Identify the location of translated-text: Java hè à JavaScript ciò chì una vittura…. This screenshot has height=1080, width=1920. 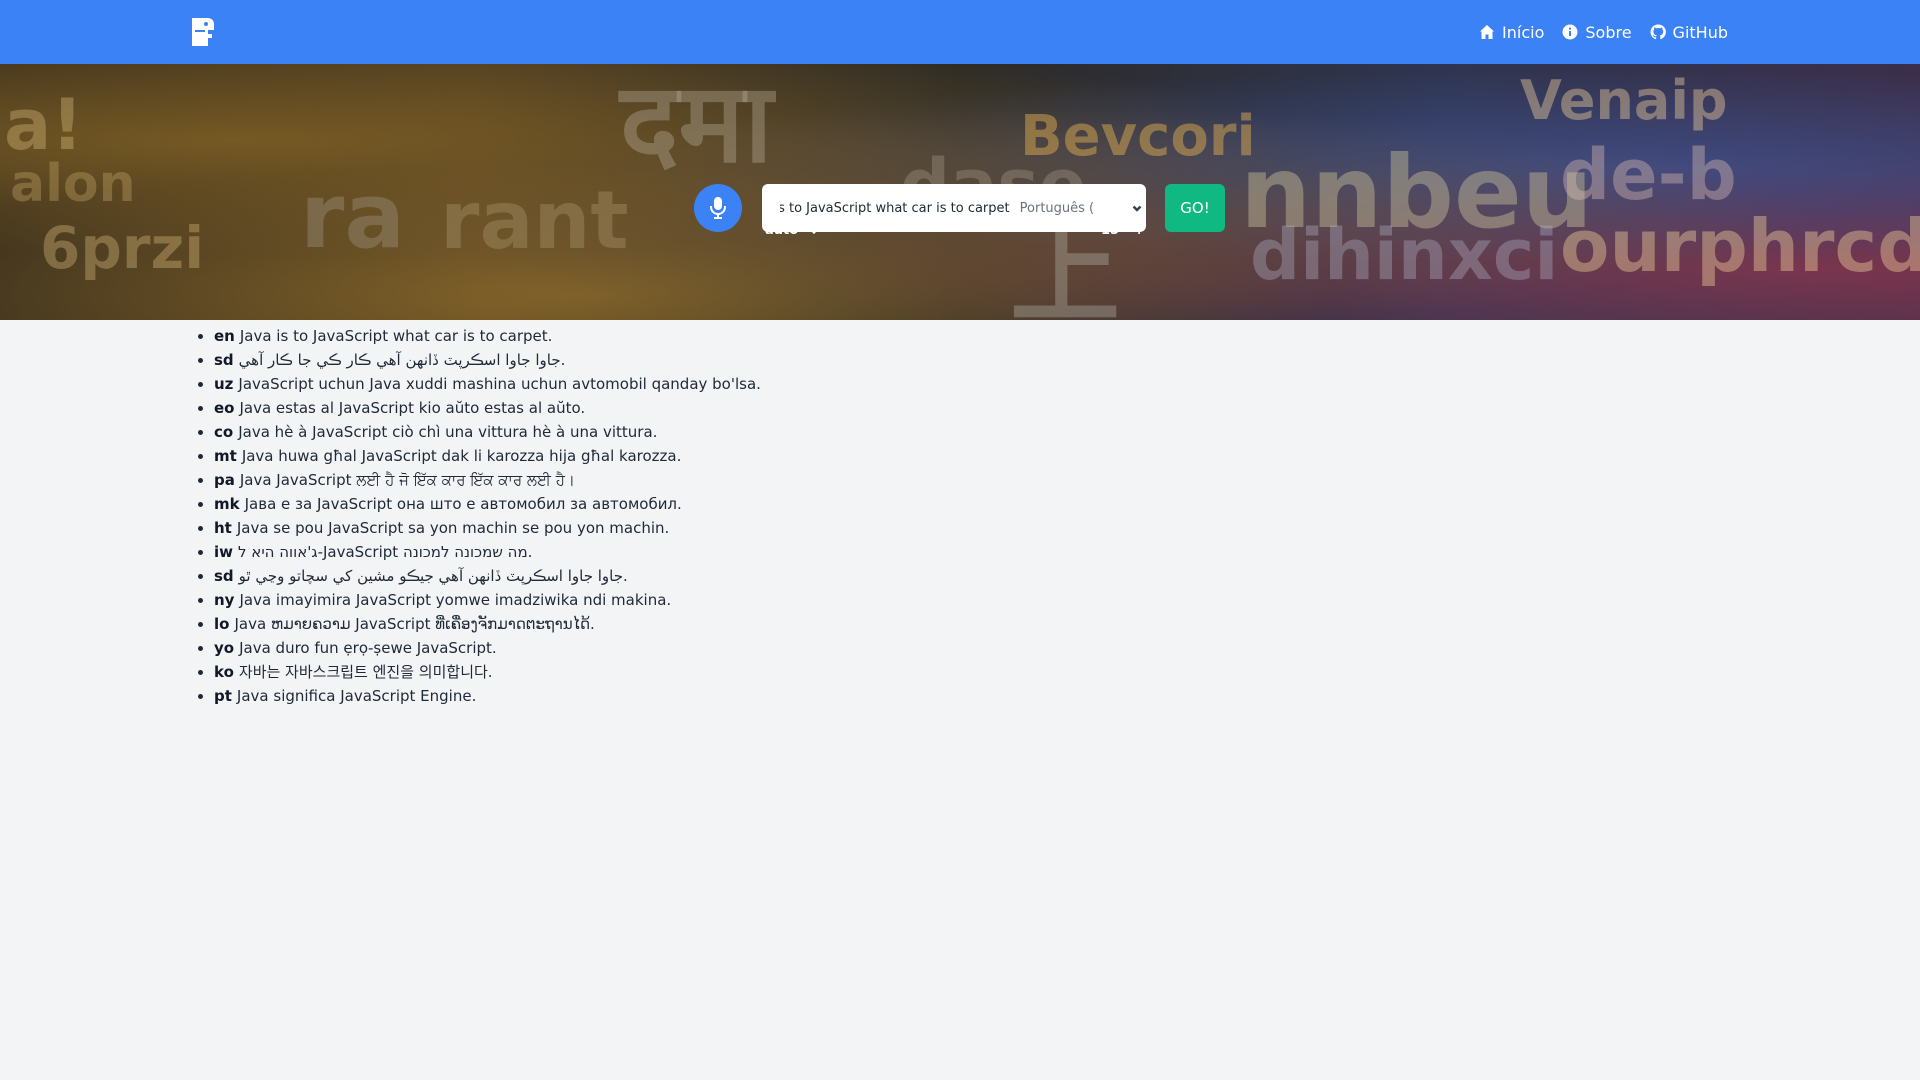
(448, 432).